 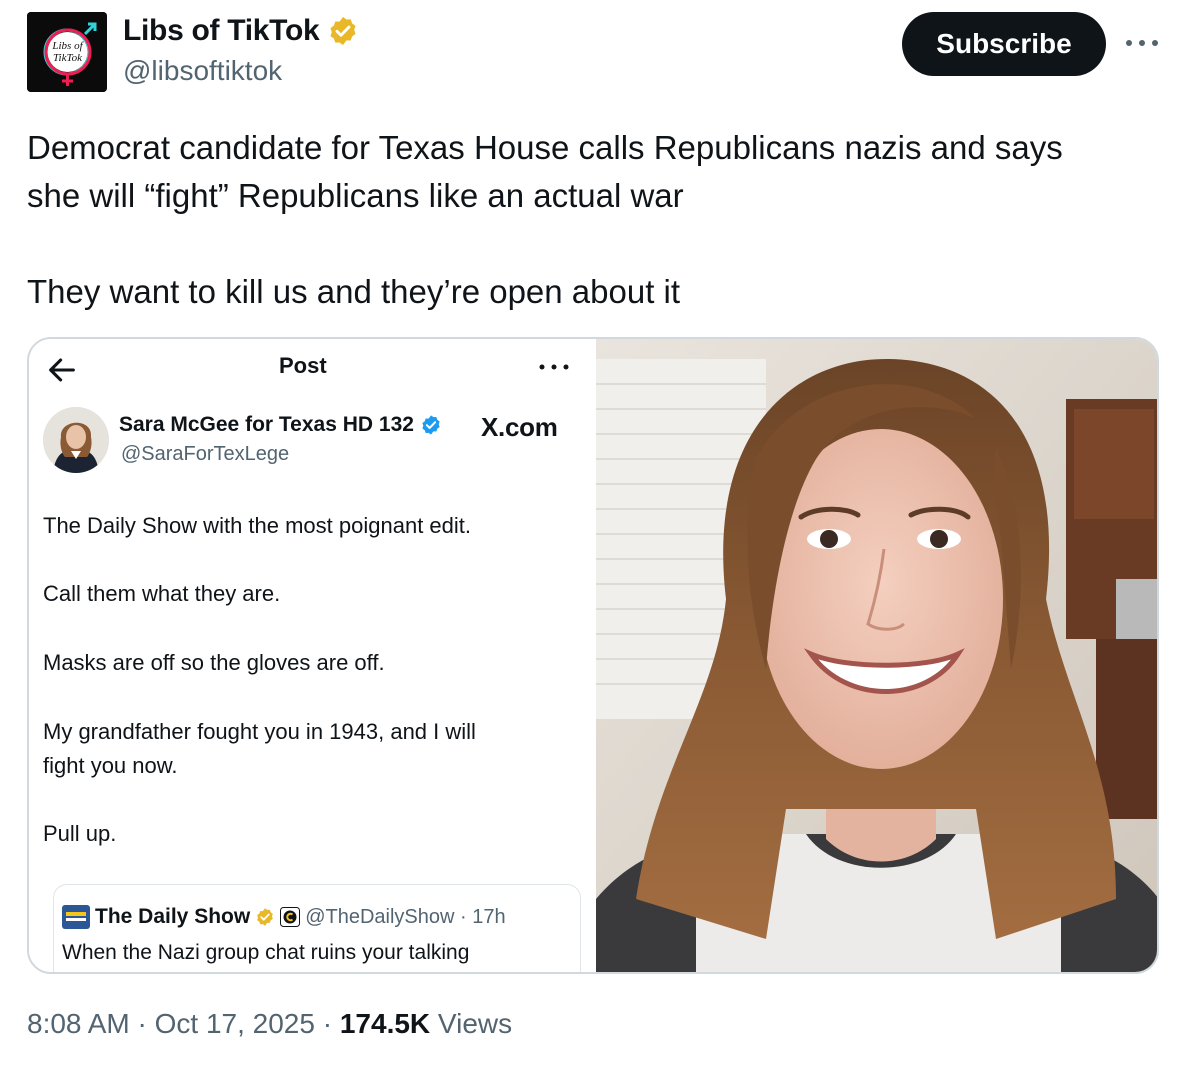 What do you see at coordinates (405, 916) in the screenshot?
I see `quoted-post-meta: @TheDailyShow · 17h` at bounding box center [405, 916].